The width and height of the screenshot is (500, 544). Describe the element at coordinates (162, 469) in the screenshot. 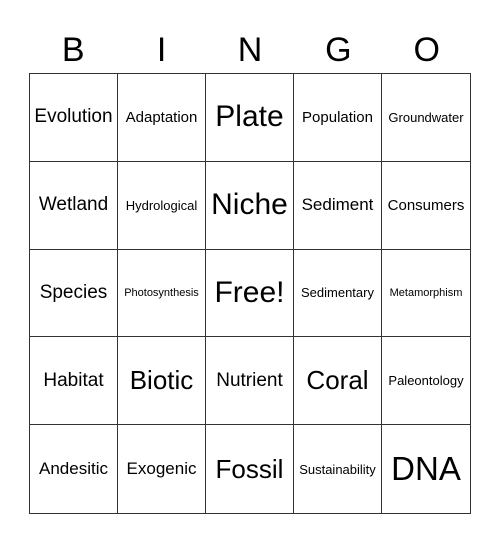

I see `bingo-cell: Exogenic` at that location.